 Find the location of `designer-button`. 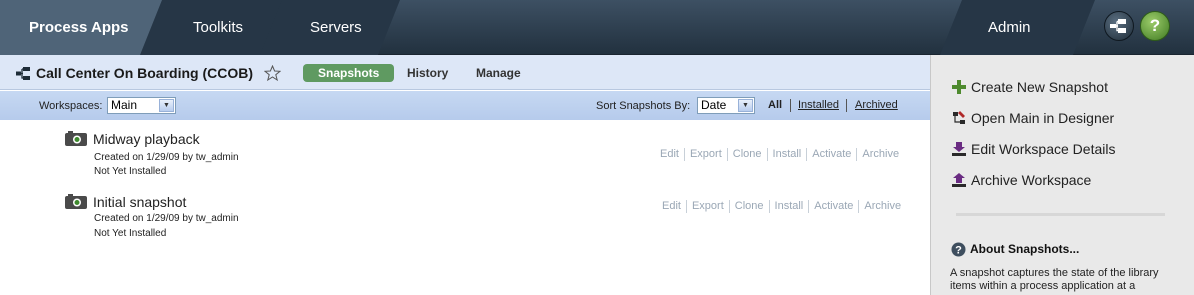

designer-button is located at coordinates (1119, 26).